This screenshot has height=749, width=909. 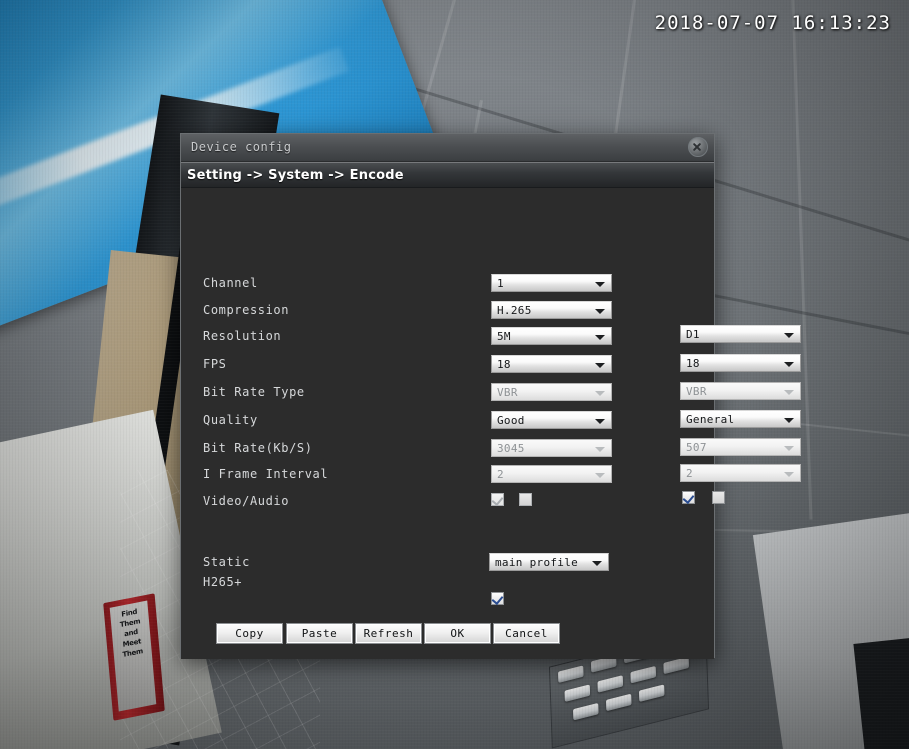 I want to click on dialog-title: Device config, so click(x=241, y=147).